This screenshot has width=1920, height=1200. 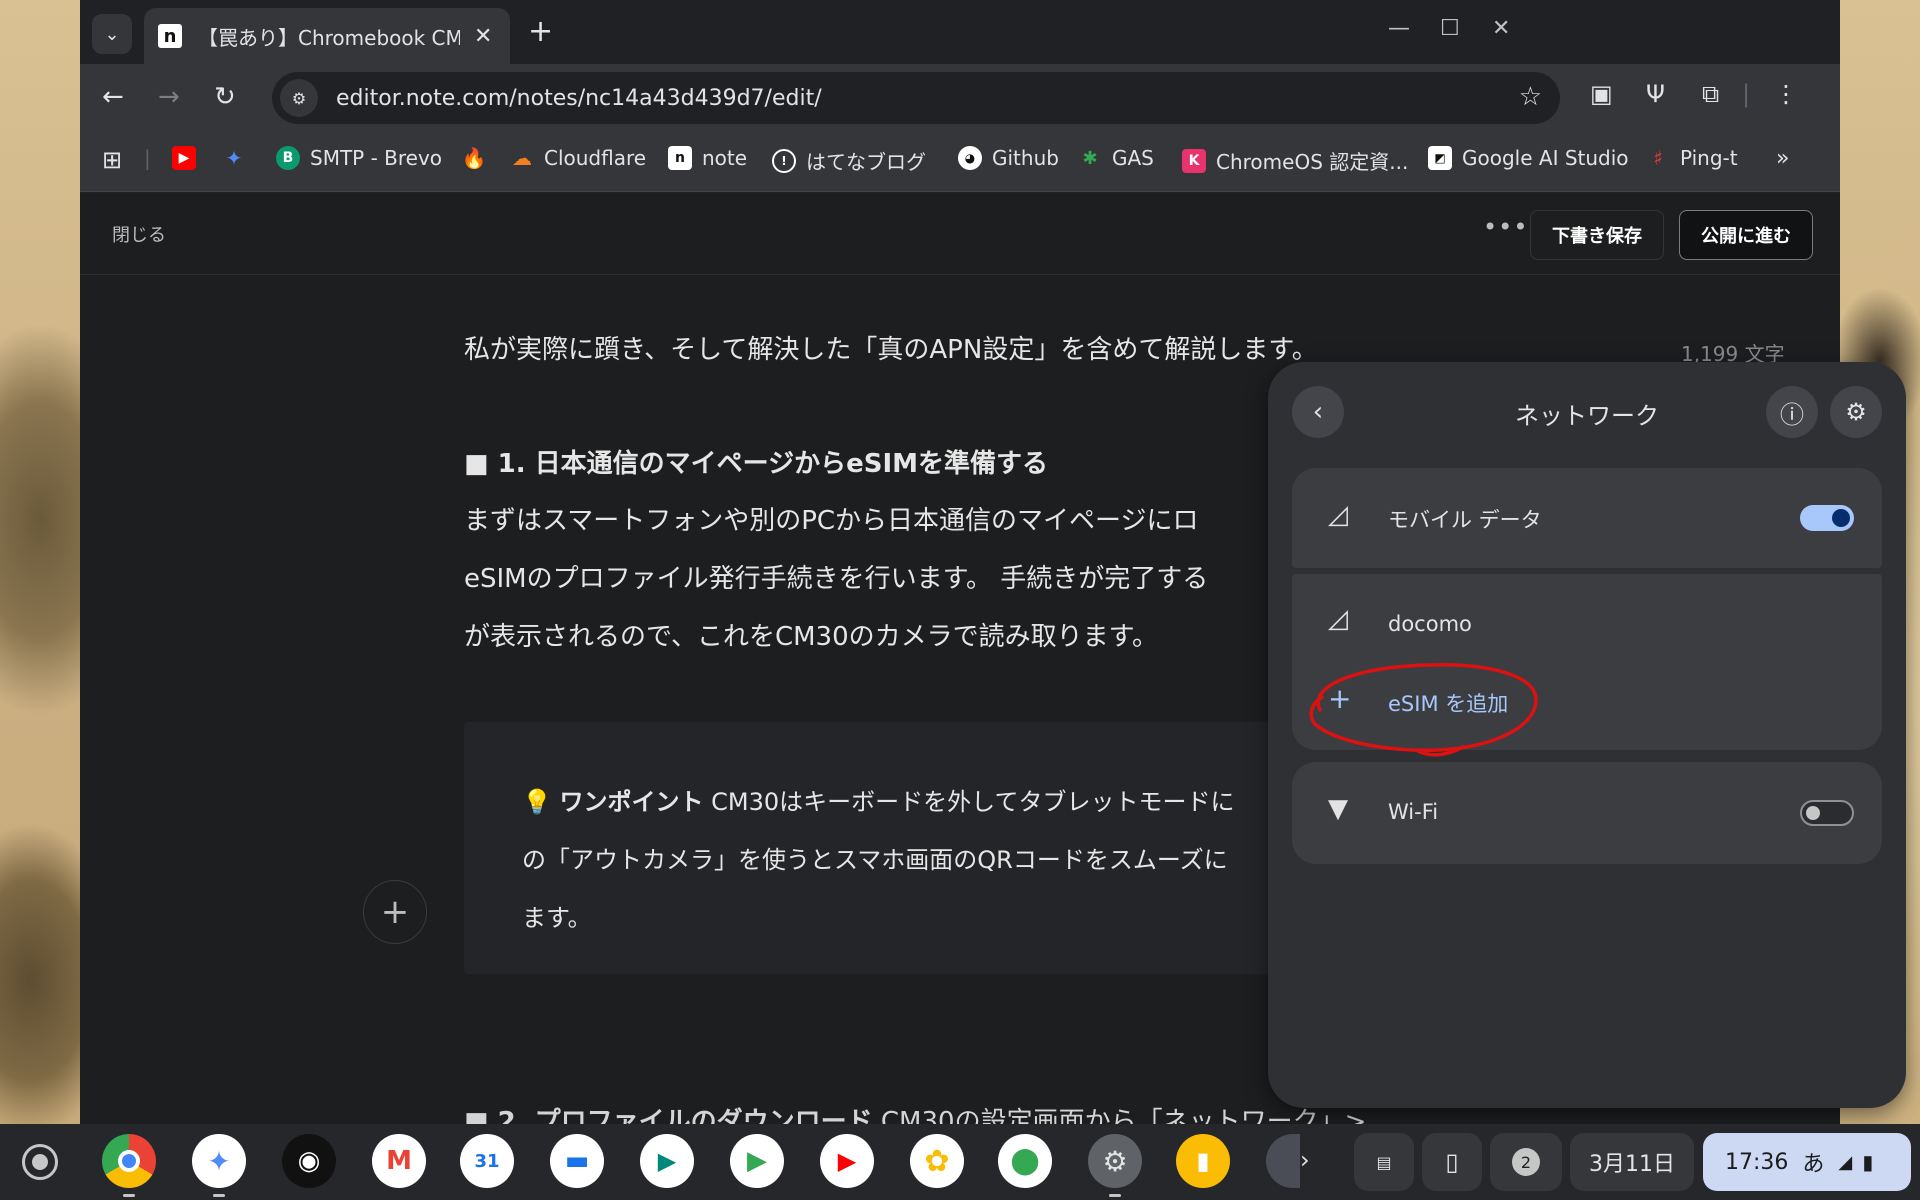 What do you see at coordinates (1203, 1161) in the screenshot?
I see `keep-app-icon: ▮` at bounding box center [1203, 1161].